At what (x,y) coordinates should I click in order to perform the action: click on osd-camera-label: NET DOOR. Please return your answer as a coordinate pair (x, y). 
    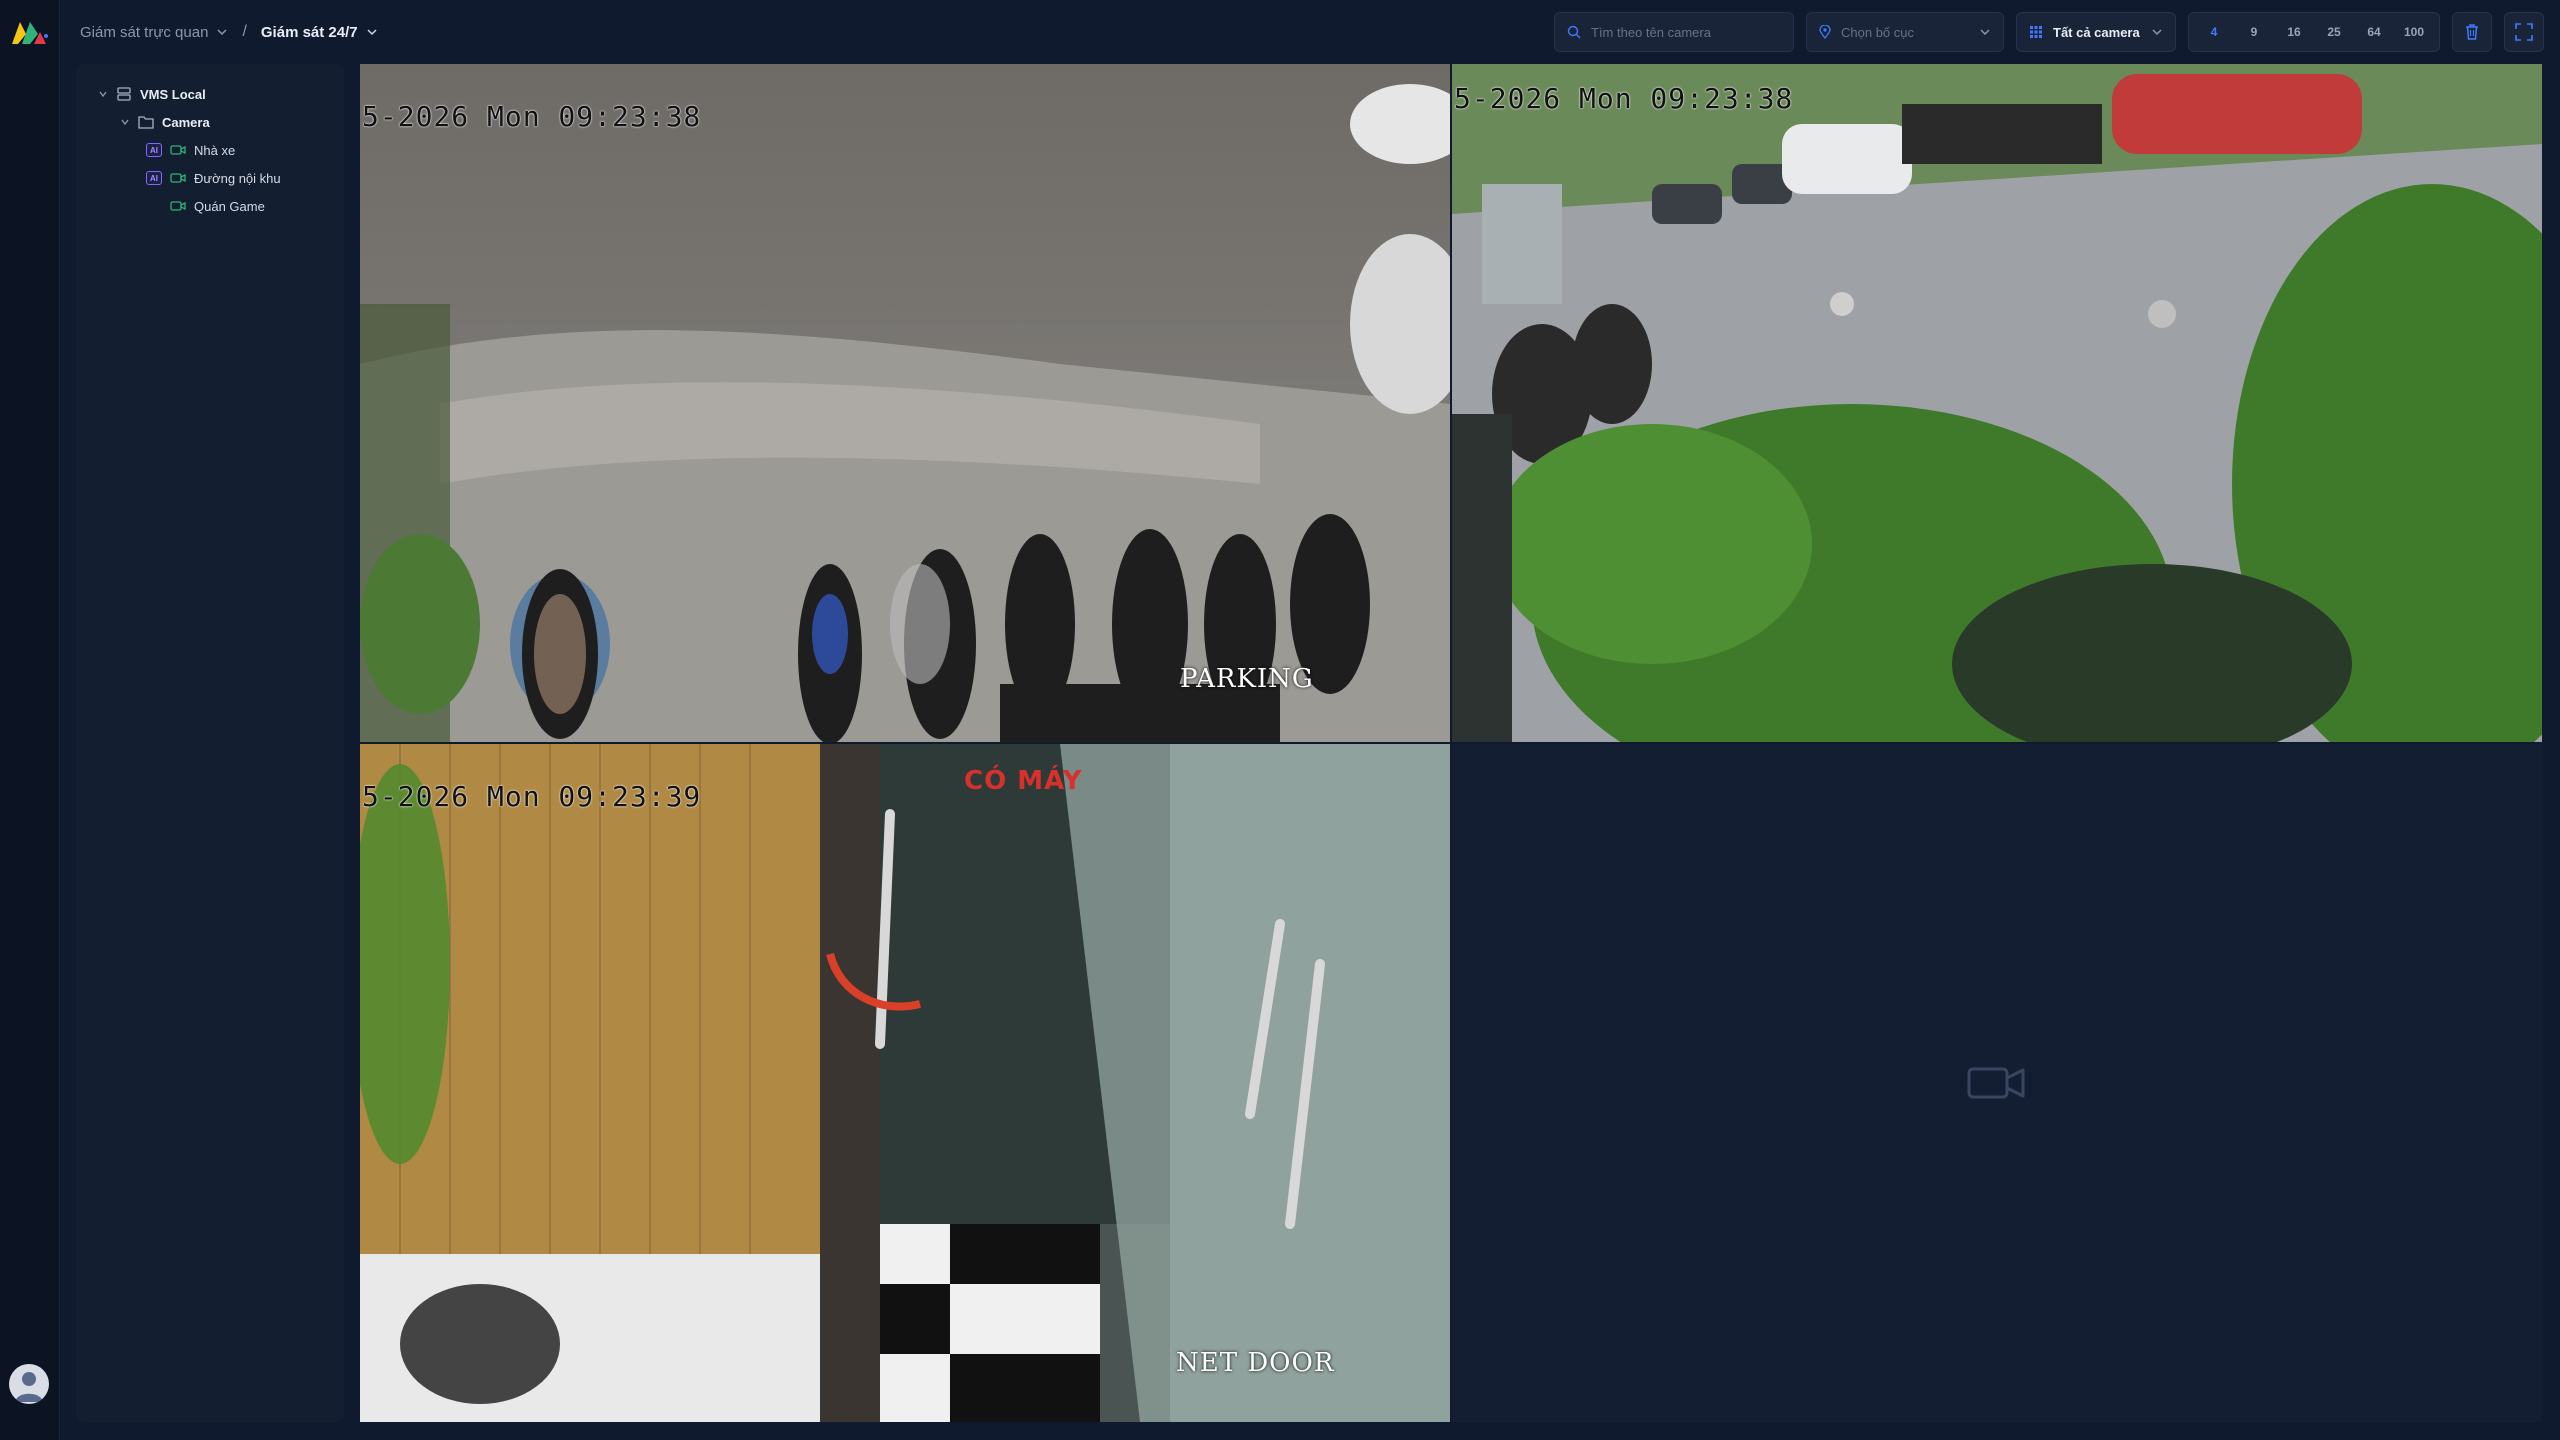
    Looking at the image, I should click on (1255, 1363).